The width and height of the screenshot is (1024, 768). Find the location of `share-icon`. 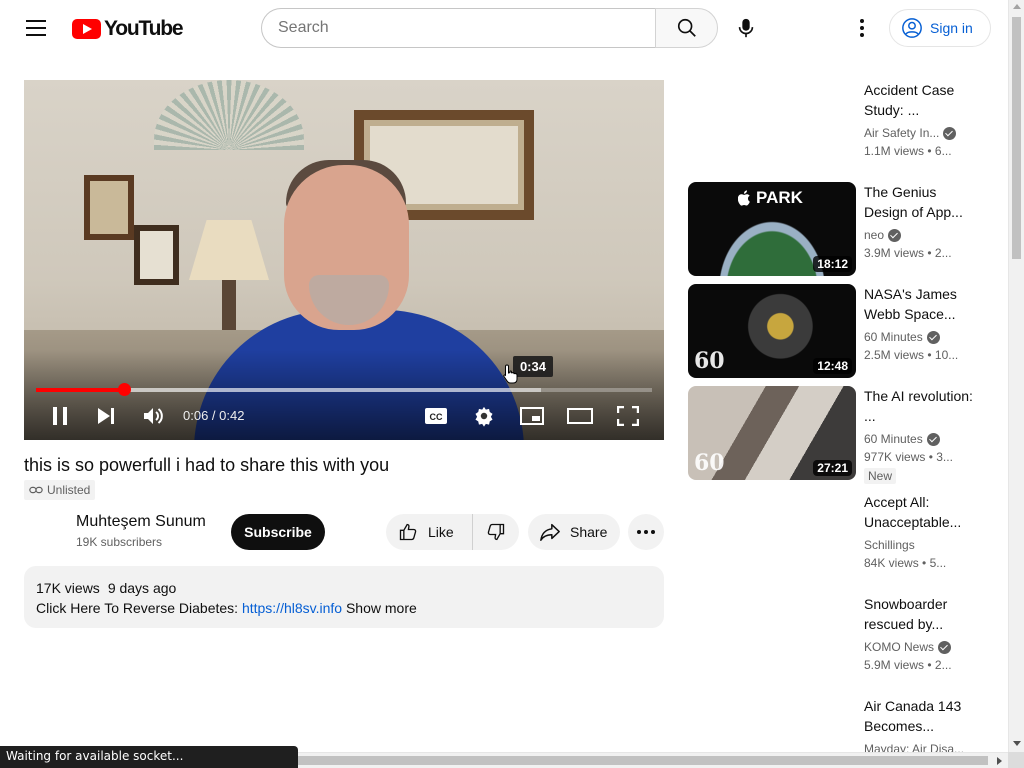

share-icon is located at coordinates (550, 532).